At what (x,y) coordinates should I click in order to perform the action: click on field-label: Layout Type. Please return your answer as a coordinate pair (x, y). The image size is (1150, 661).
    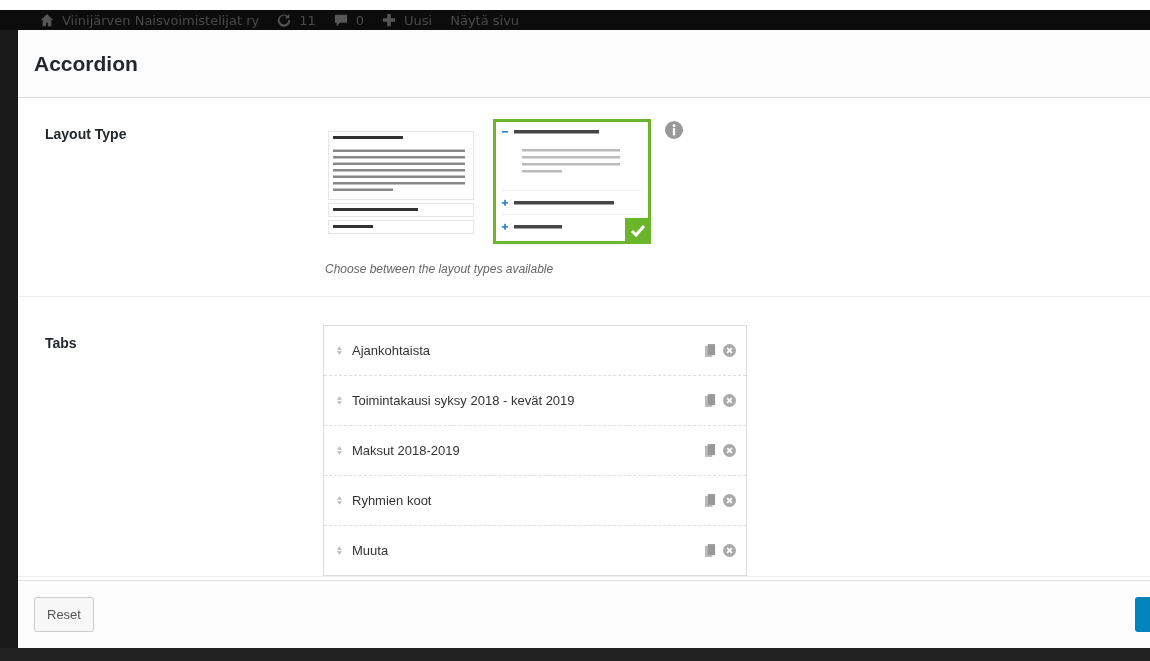
    Looking at the image, I should click on (86, 135).